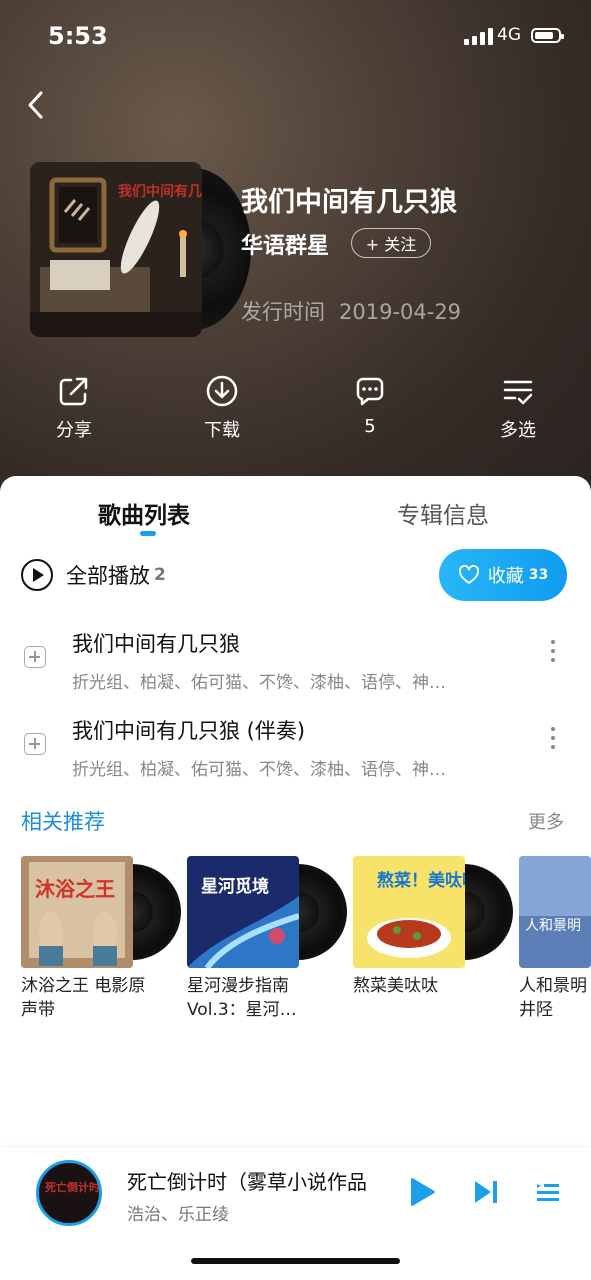 The image size is (591, 1280). What do you see at coordinates (518, 392) in the screenshot?
I see `multiselect-icon` at bounding box center [518, 392].